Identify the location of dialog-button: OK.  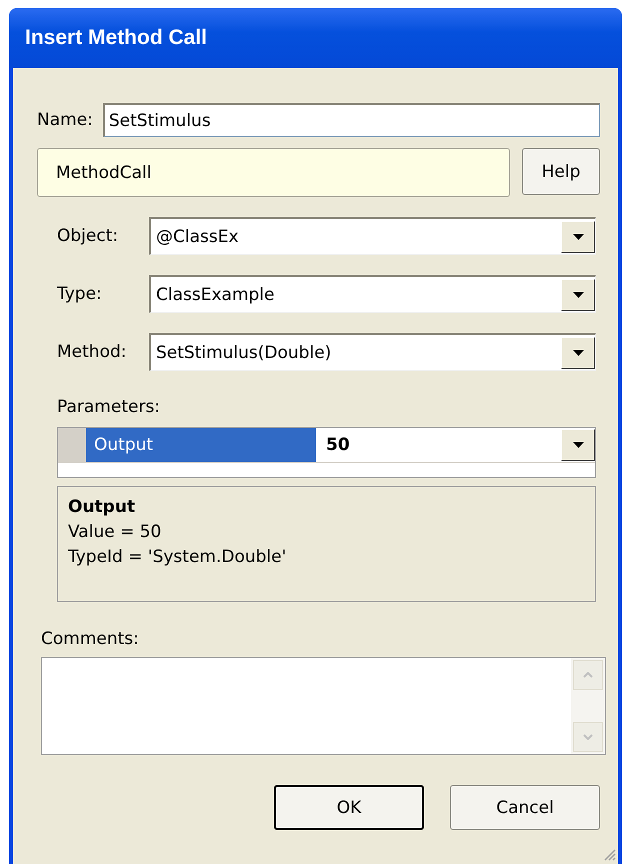
(349, 807).